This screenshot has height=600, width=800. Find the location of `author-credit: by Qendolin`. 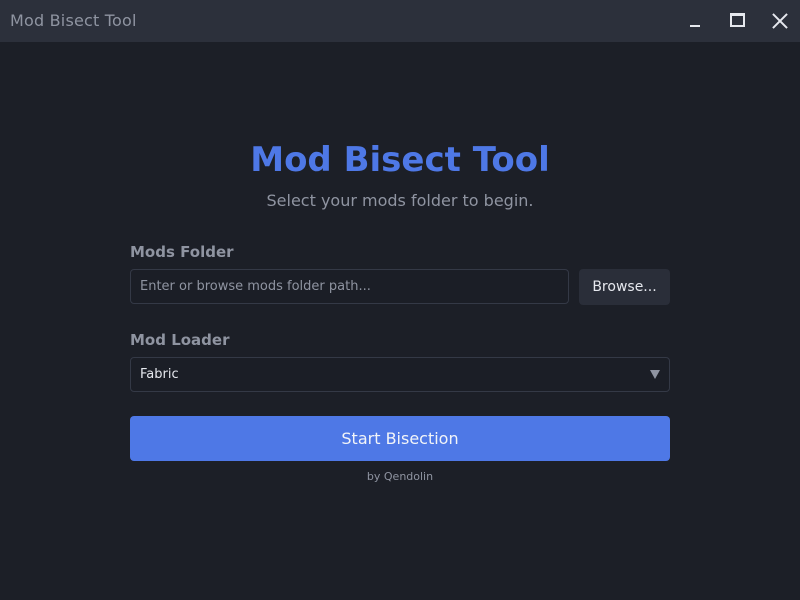

author-credit: by Qendolin is located at coordinates (400, 476).